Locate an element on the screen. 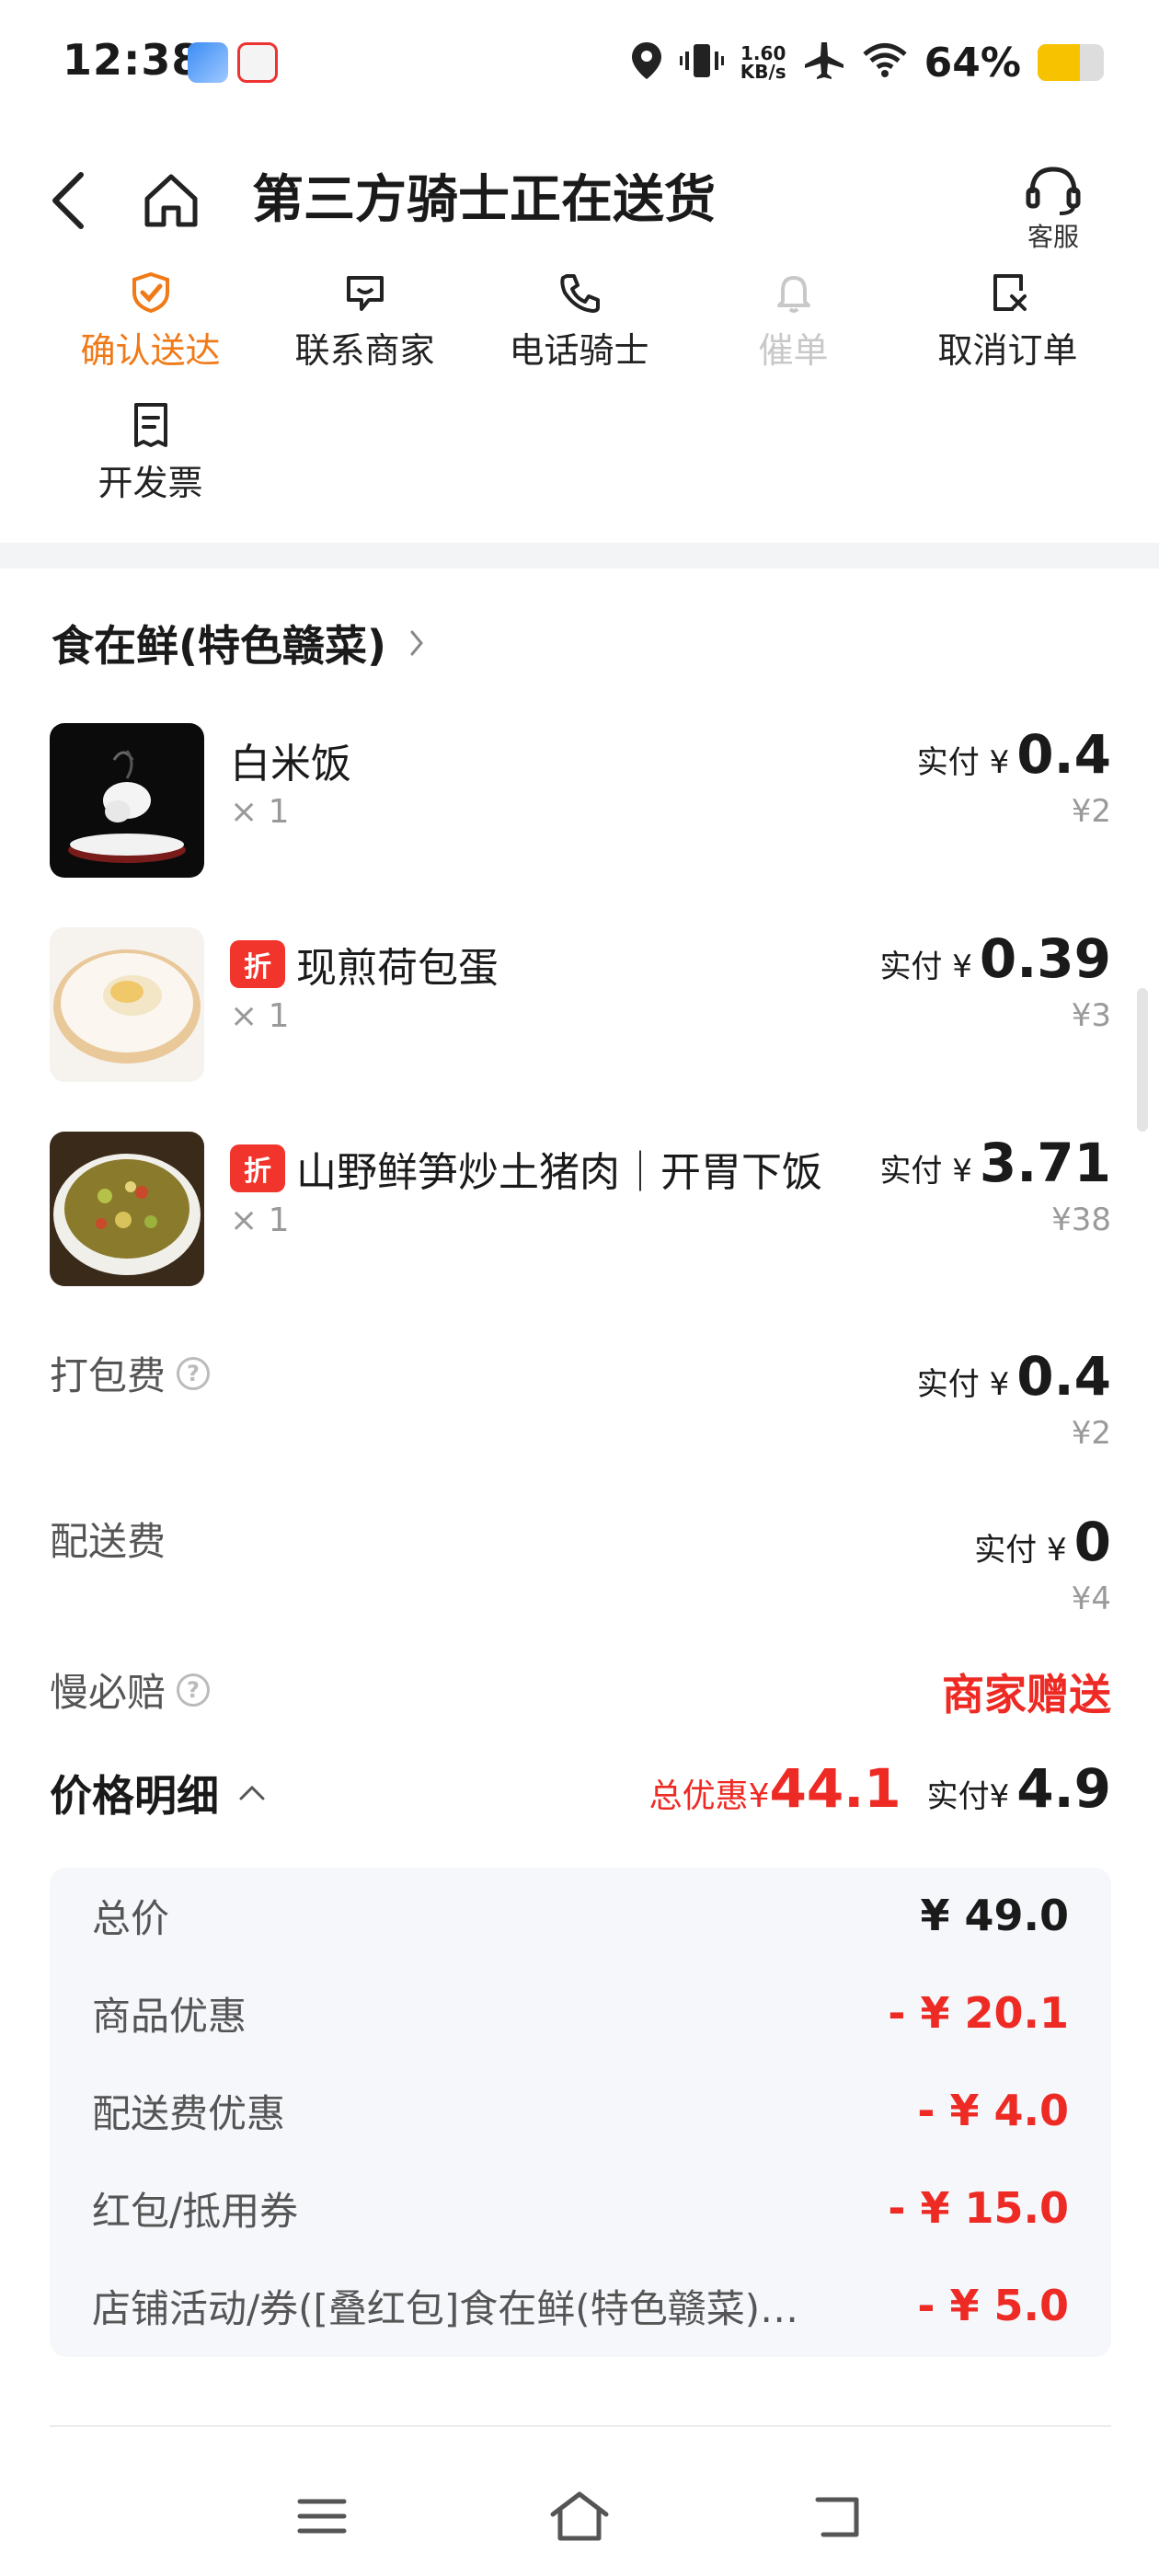 Image resolution: width=1159 pixels, height=2576 pixels. call-rider-button: 电话骑士 is located at coordinates (579, 333).